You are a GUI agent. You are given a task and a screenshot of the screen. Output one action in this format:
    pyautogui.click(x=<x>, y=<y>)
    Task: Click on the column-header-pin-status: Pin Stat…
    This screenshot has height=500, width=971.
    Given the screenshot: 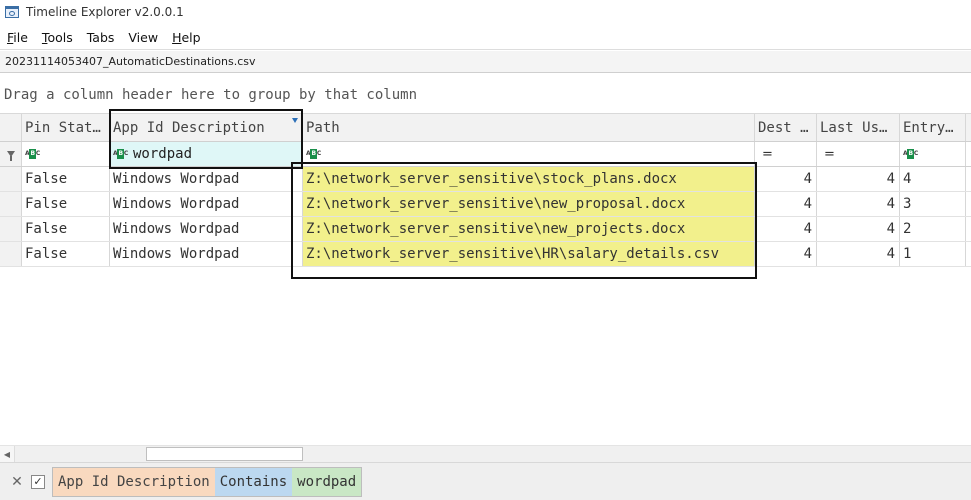 What is the action you would take?
    pyautogui.click(x=66, y=127)
    